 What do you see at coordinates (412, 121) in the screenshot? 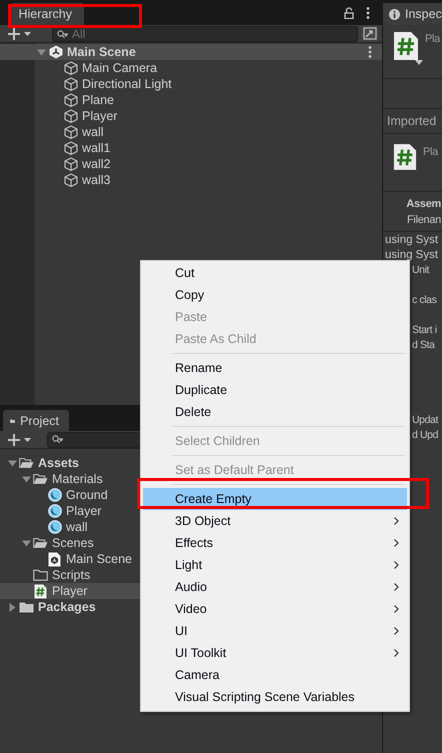
I see `section-label: Imported` at bounding box center [412, 121].